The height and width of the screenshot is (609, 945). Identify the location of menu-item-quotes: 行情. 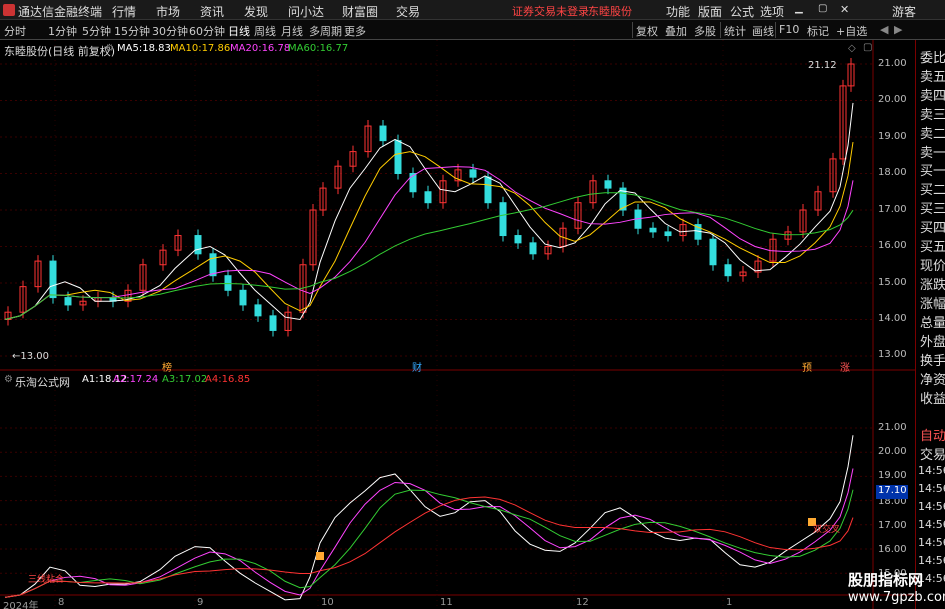
(124, 11).